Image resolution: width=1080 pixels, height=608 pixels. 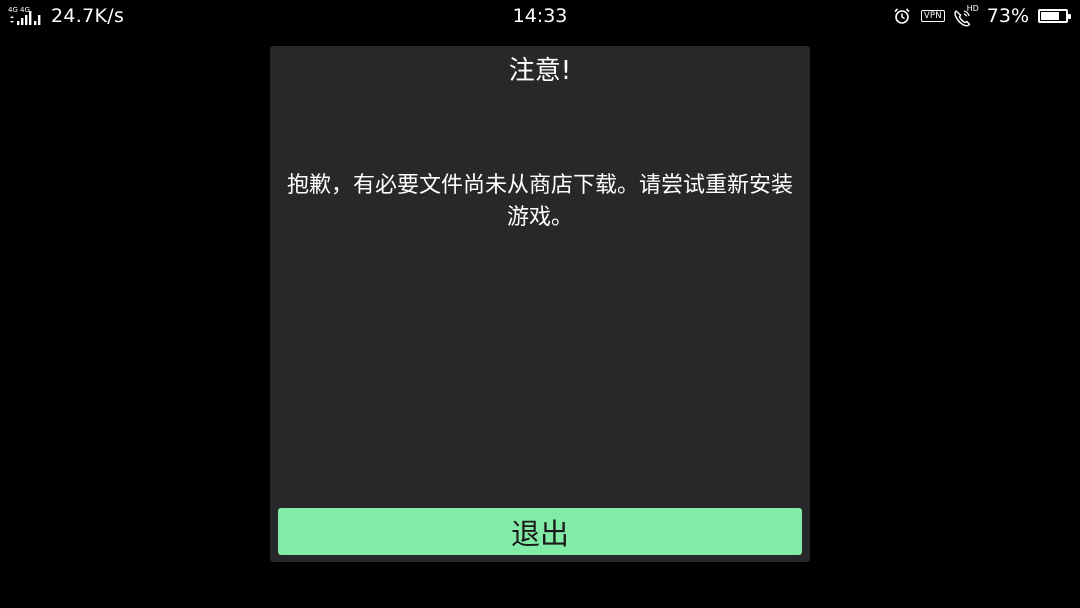 I want to click on battery-tip, so click(x=1069, y=16).